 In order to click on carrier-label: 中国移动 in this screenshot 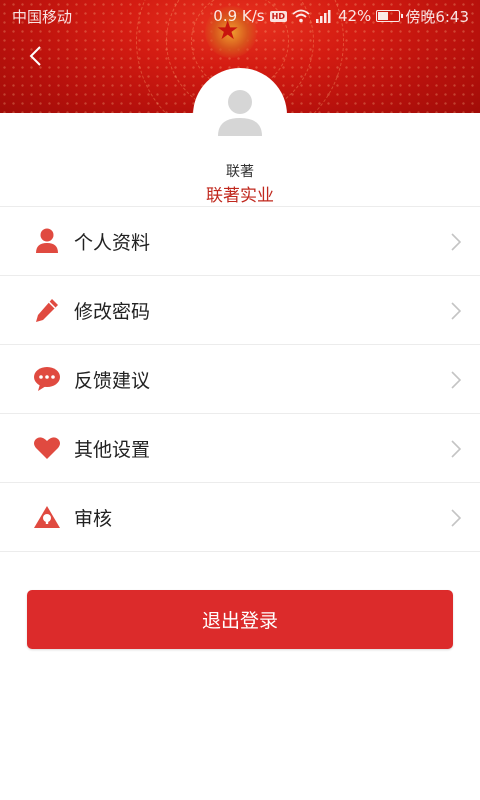, I will do `click(42, 16)`.